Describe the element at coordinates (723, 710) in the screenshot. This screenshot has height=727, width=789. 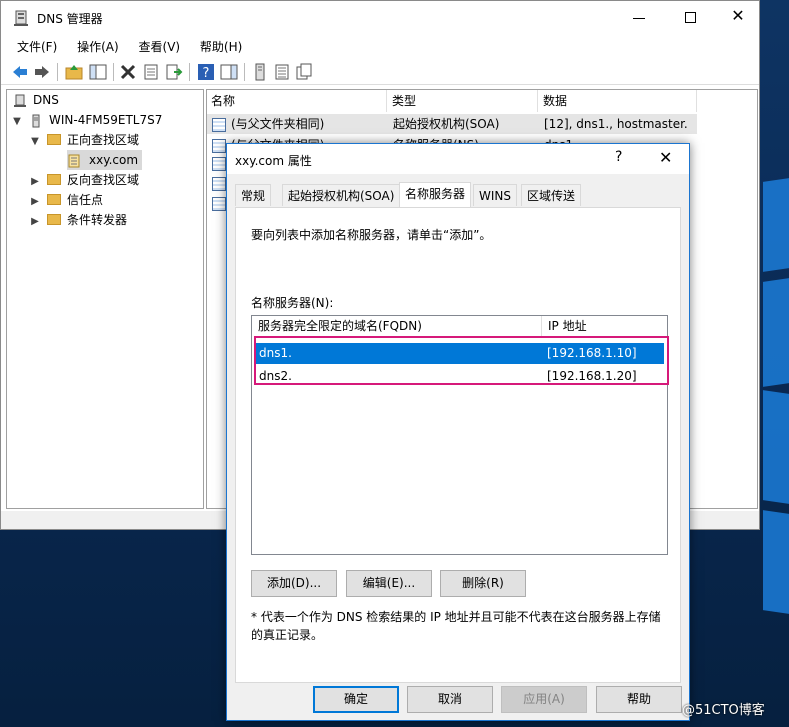
I see `watermark-text: @51CTO博客` at that location.